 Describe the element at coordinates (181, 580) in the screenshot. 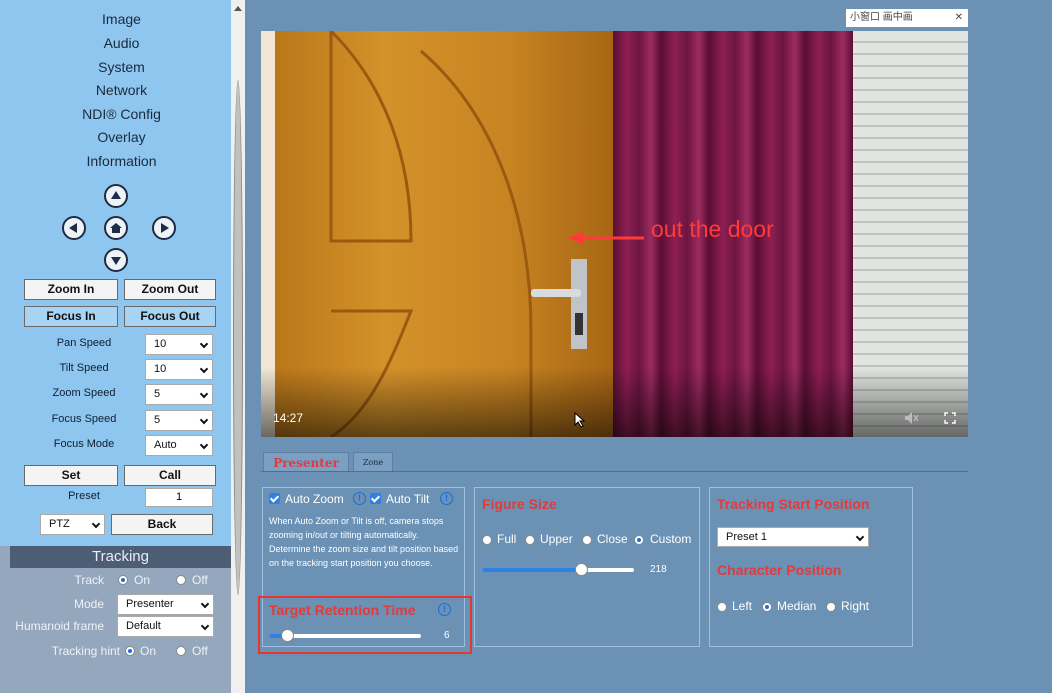

I see `track-off-radio` at that location.